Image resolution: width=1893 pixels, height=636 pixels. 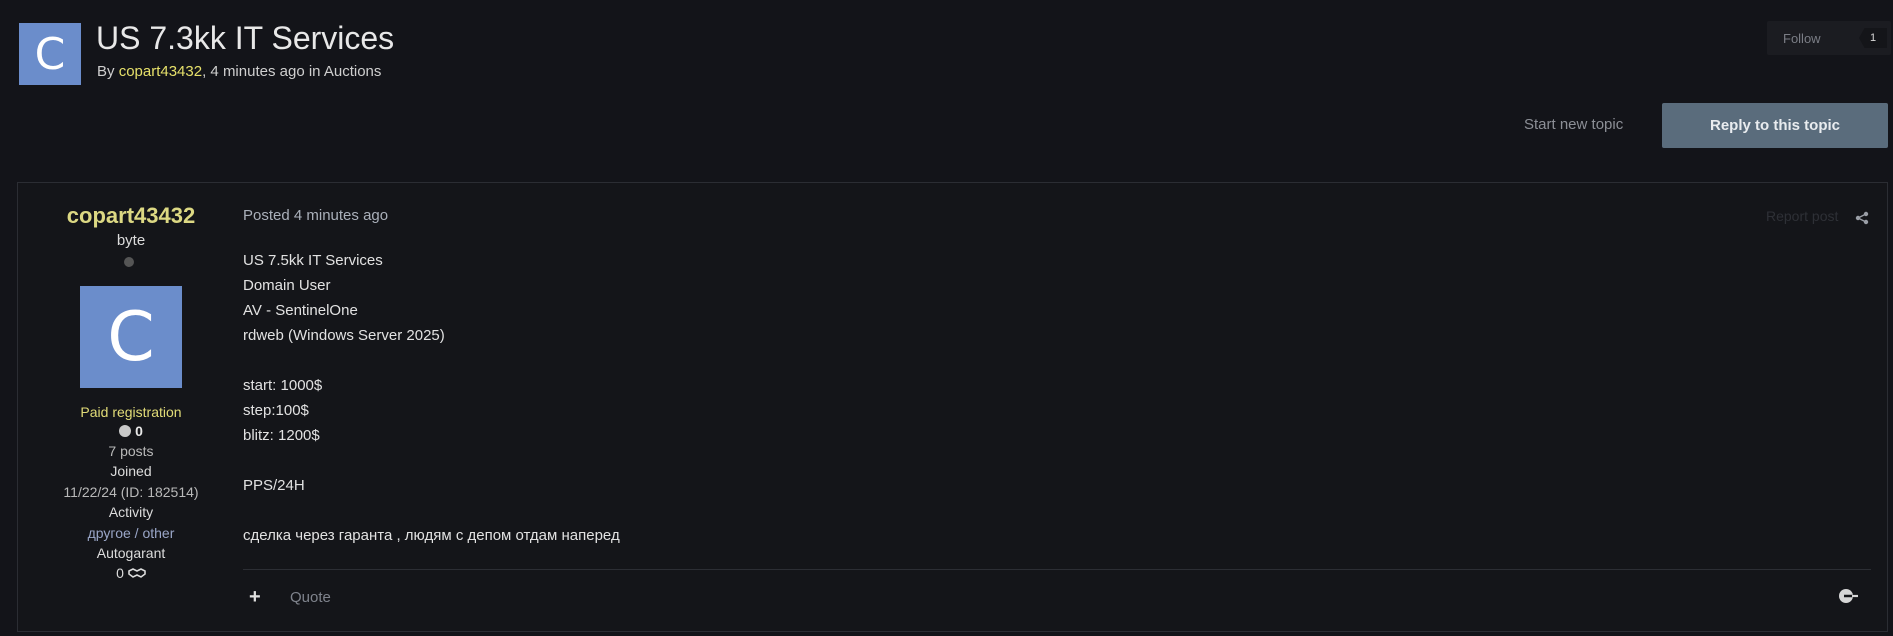 I want to click on post-line: blitz: 1200$, so click(x=281, y=435).